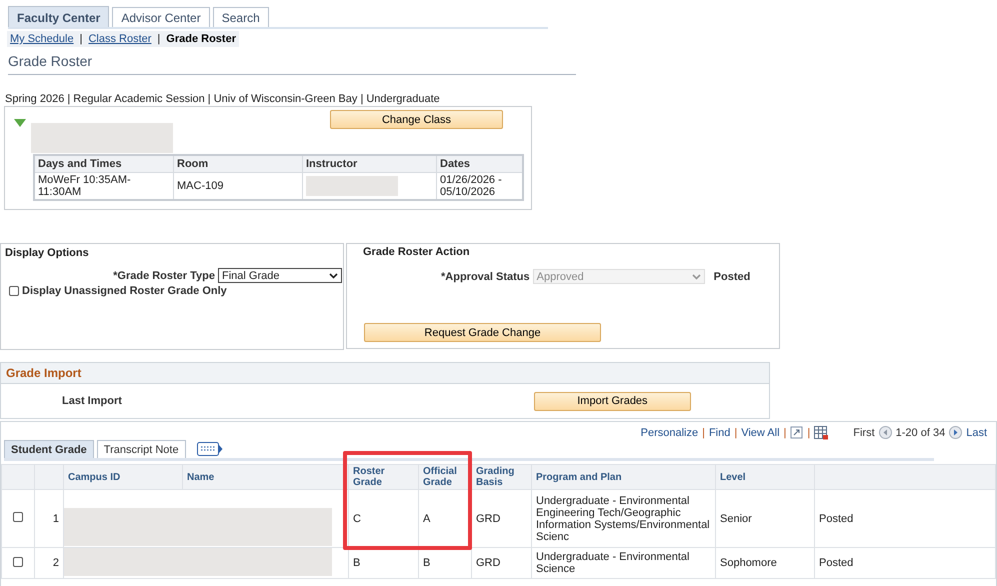 Image resolution: width=997 pixels, height=586 pixels. I want to click on table-cell: Undergraduate - Environmental Science, so click(624, 563).